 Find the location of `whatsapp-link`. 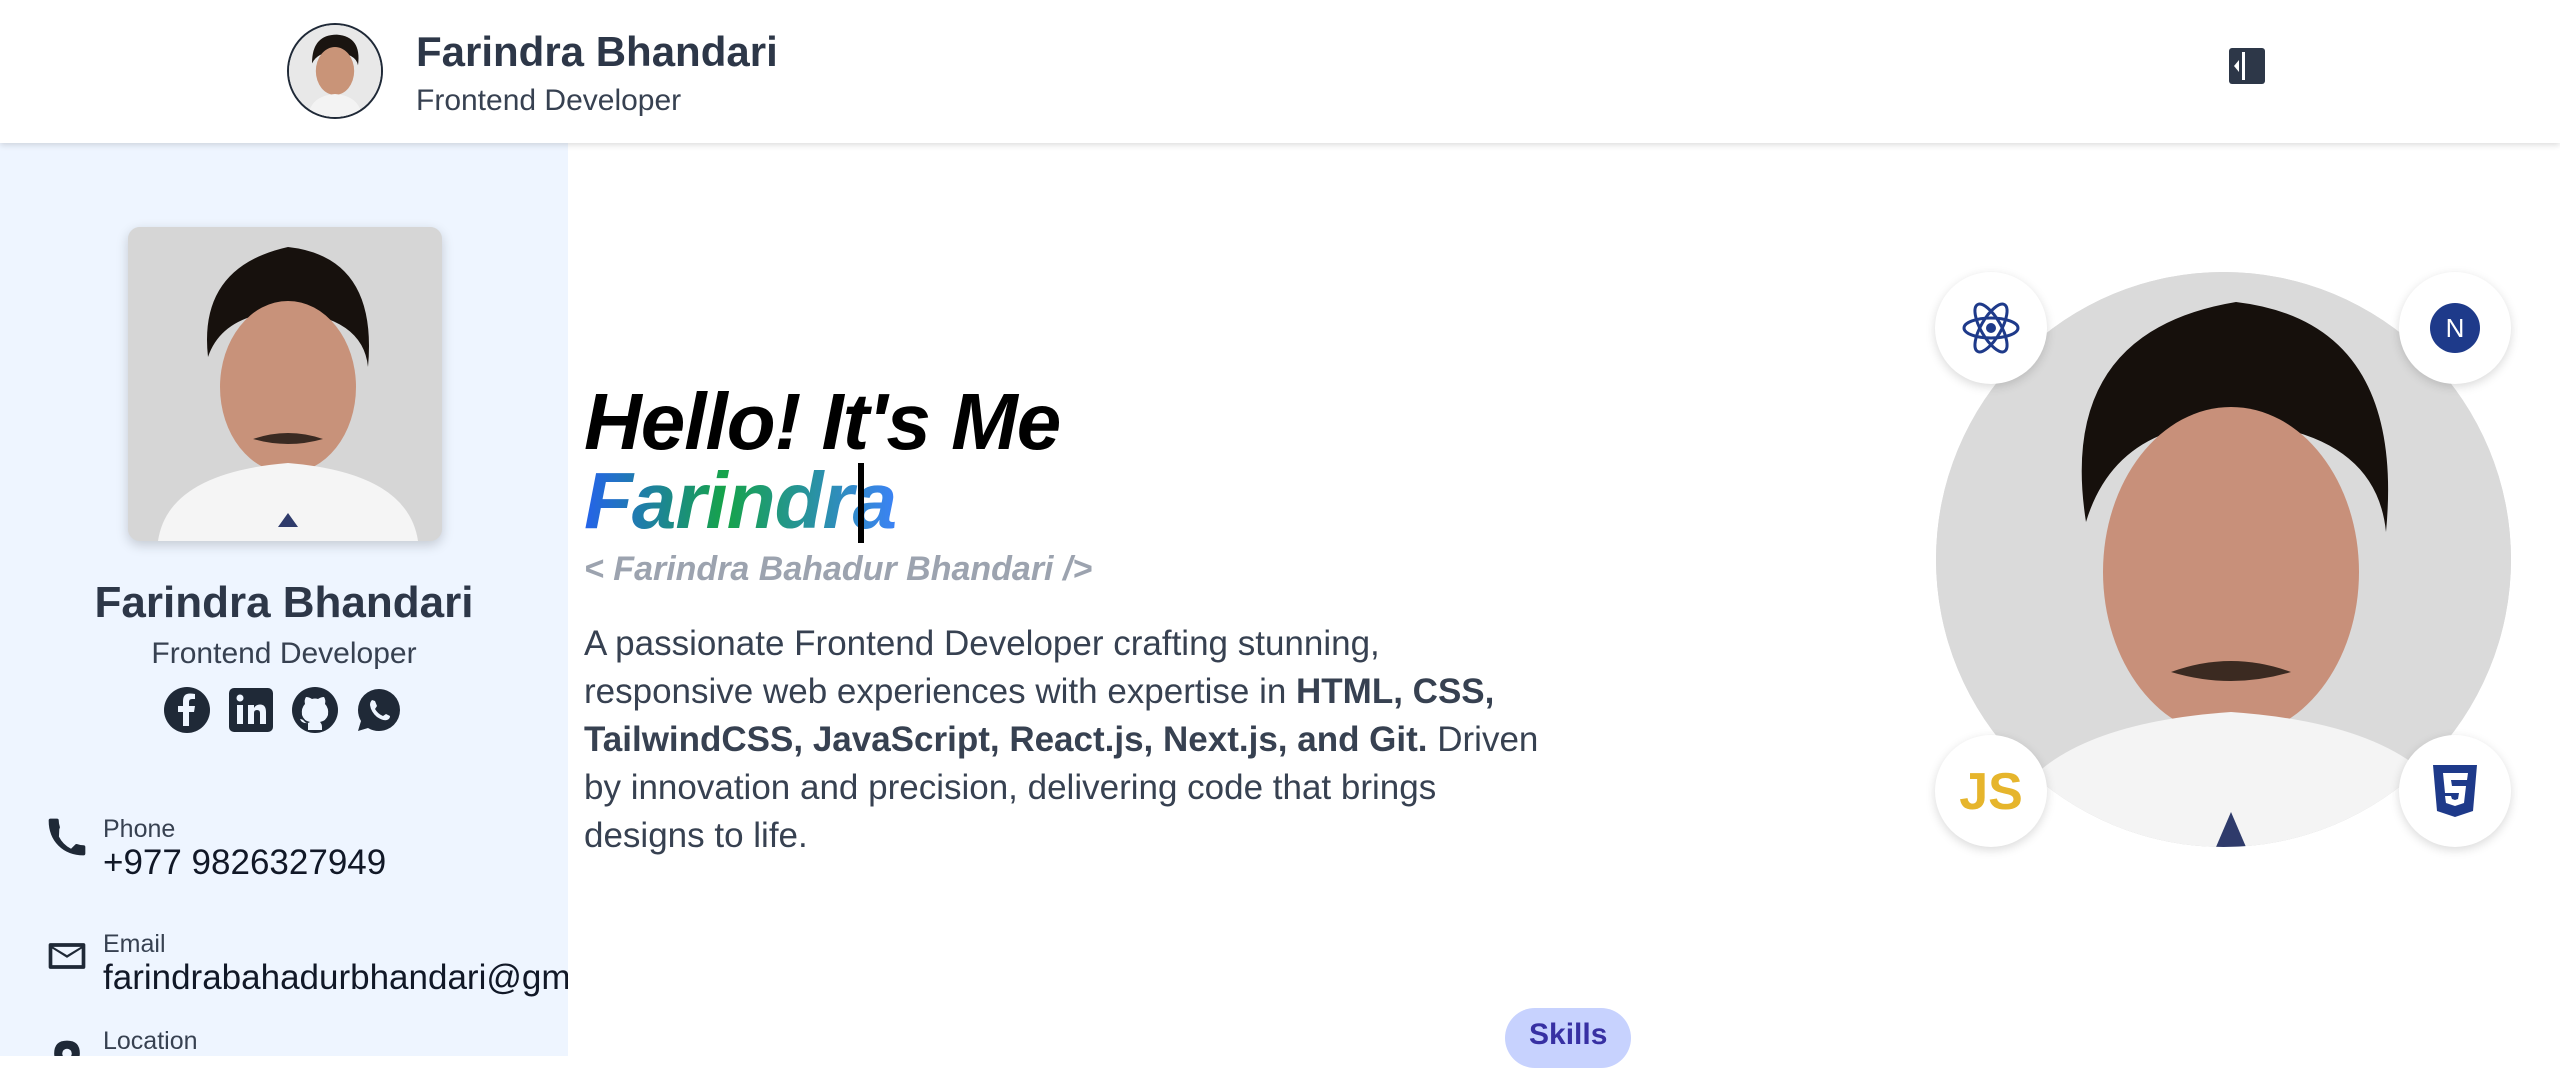

whatsapp-link is located at coordinates (379, 710).